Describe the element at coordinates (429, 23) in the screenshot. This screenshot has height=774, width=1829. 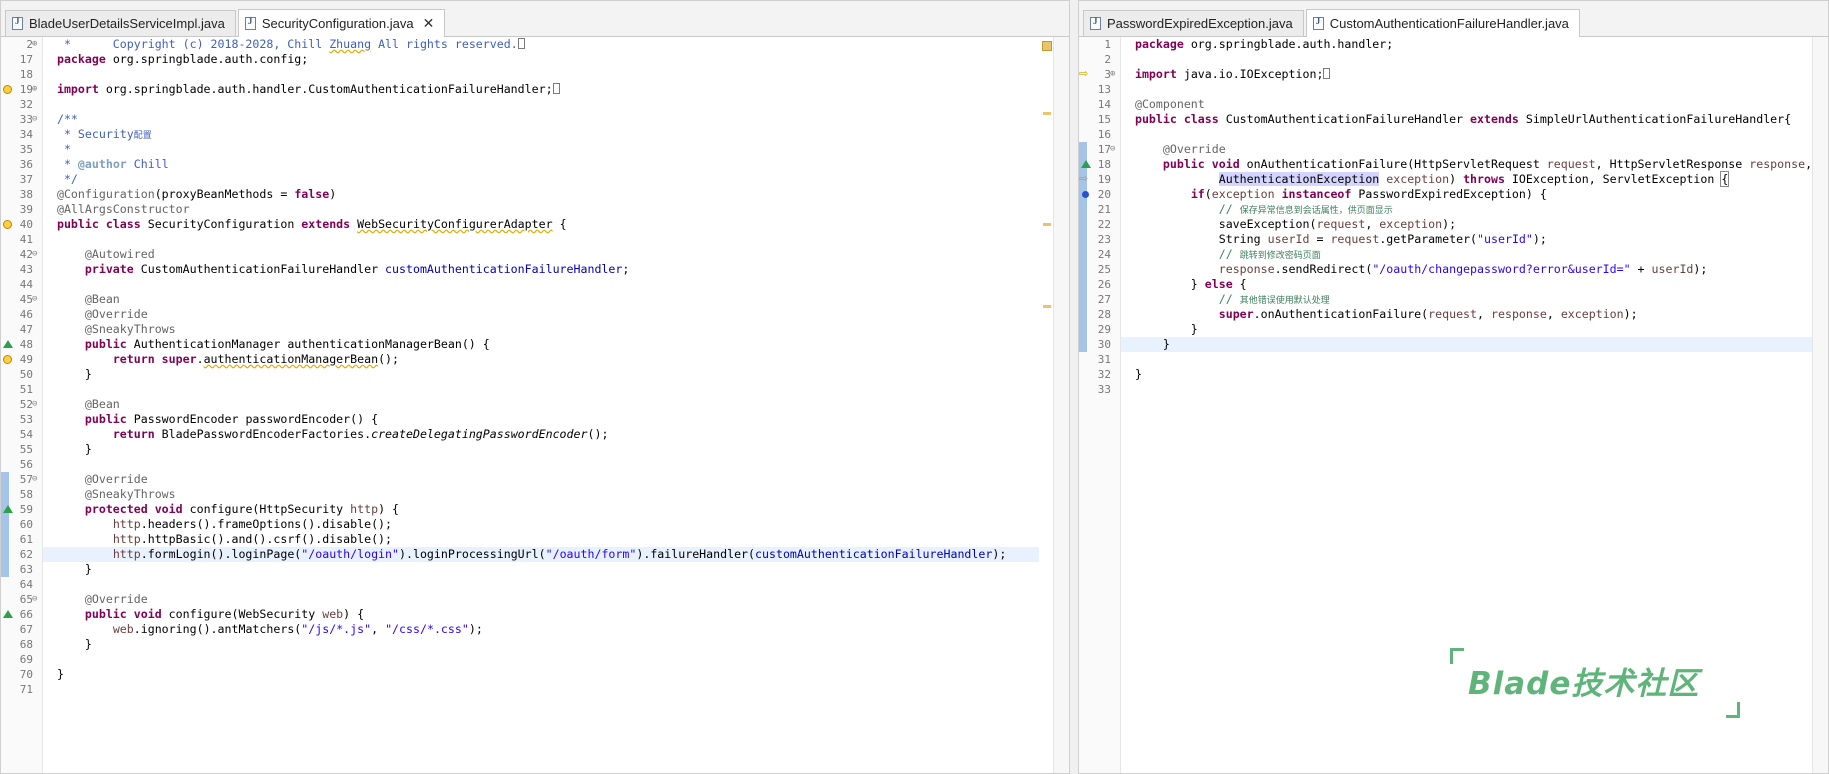
I see `close-icon: ✕` at that location.